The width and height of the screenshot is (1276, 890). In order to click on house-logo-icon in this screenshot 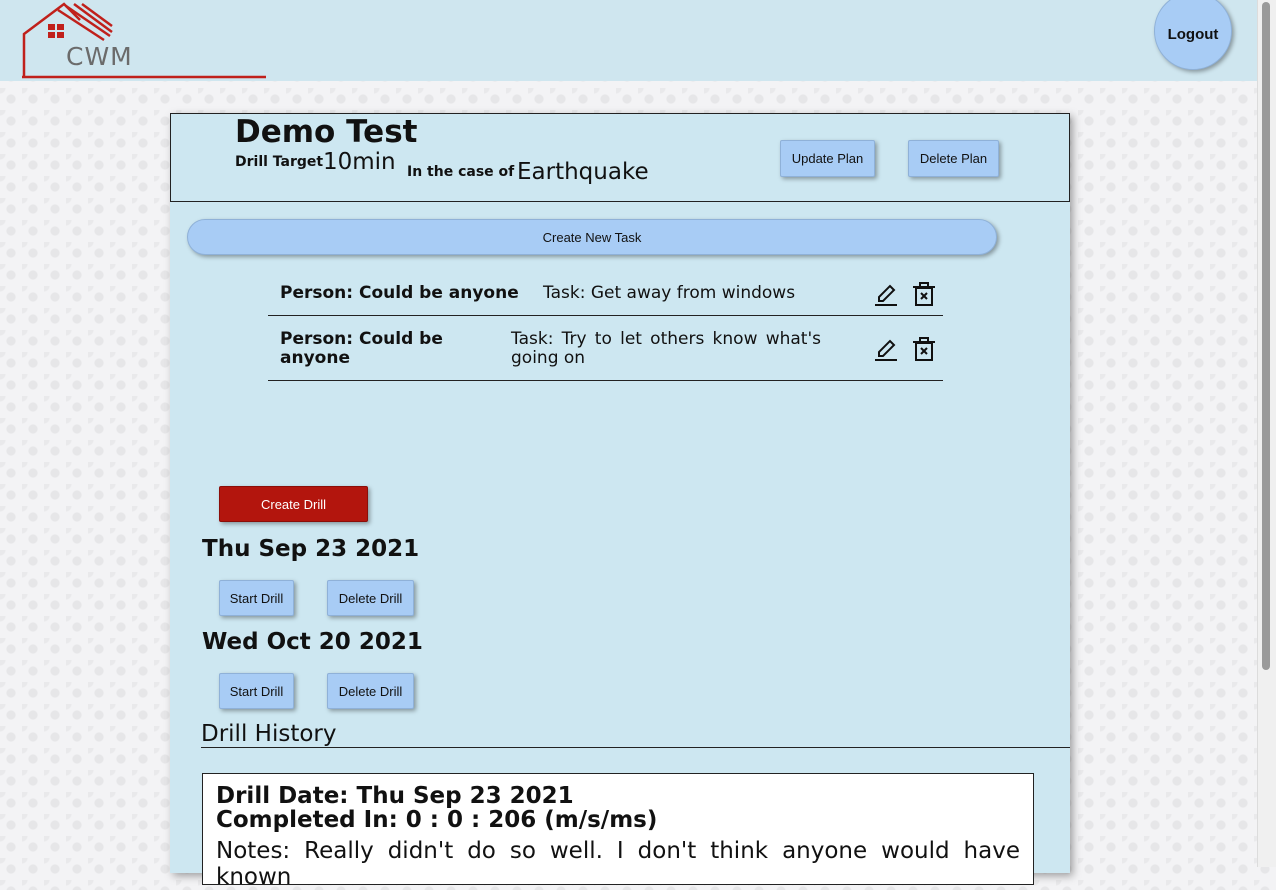, I will do `click(144, 40)`.